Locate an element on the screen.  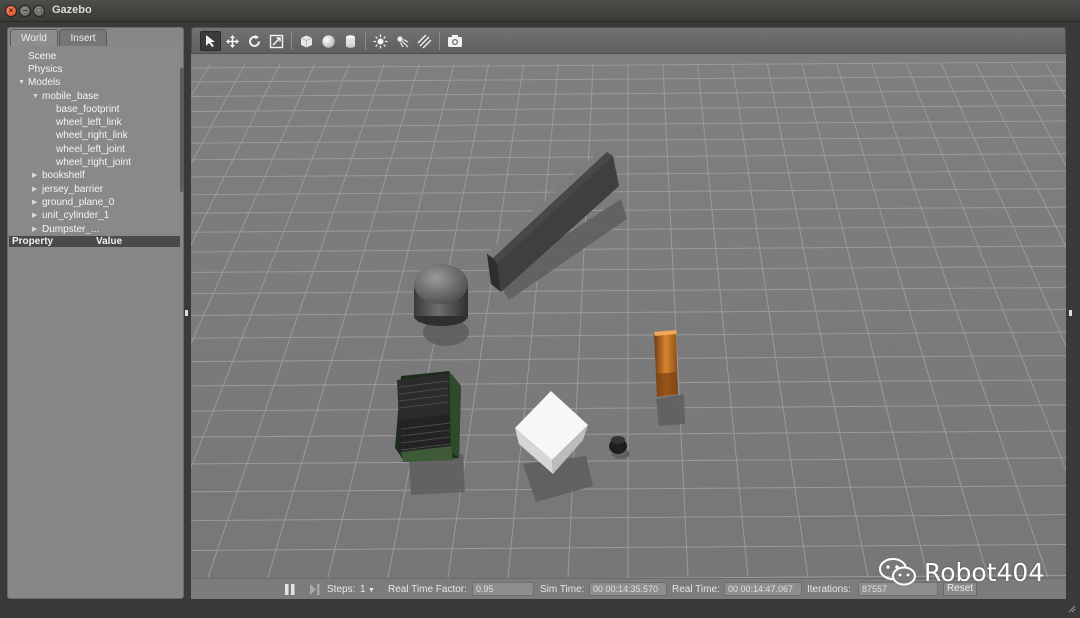
close-icon: × is located at coordinates (11, 10).